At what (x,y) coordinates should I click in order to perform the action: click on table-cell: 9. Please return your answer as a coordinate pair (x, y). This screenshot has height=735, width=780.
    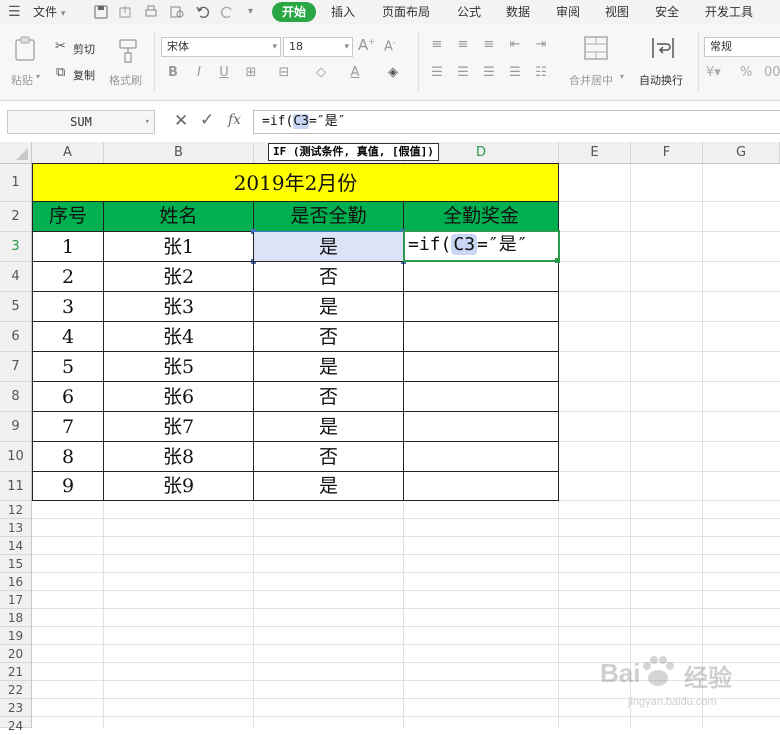
    Looking at the image, I should click on (68, 486).